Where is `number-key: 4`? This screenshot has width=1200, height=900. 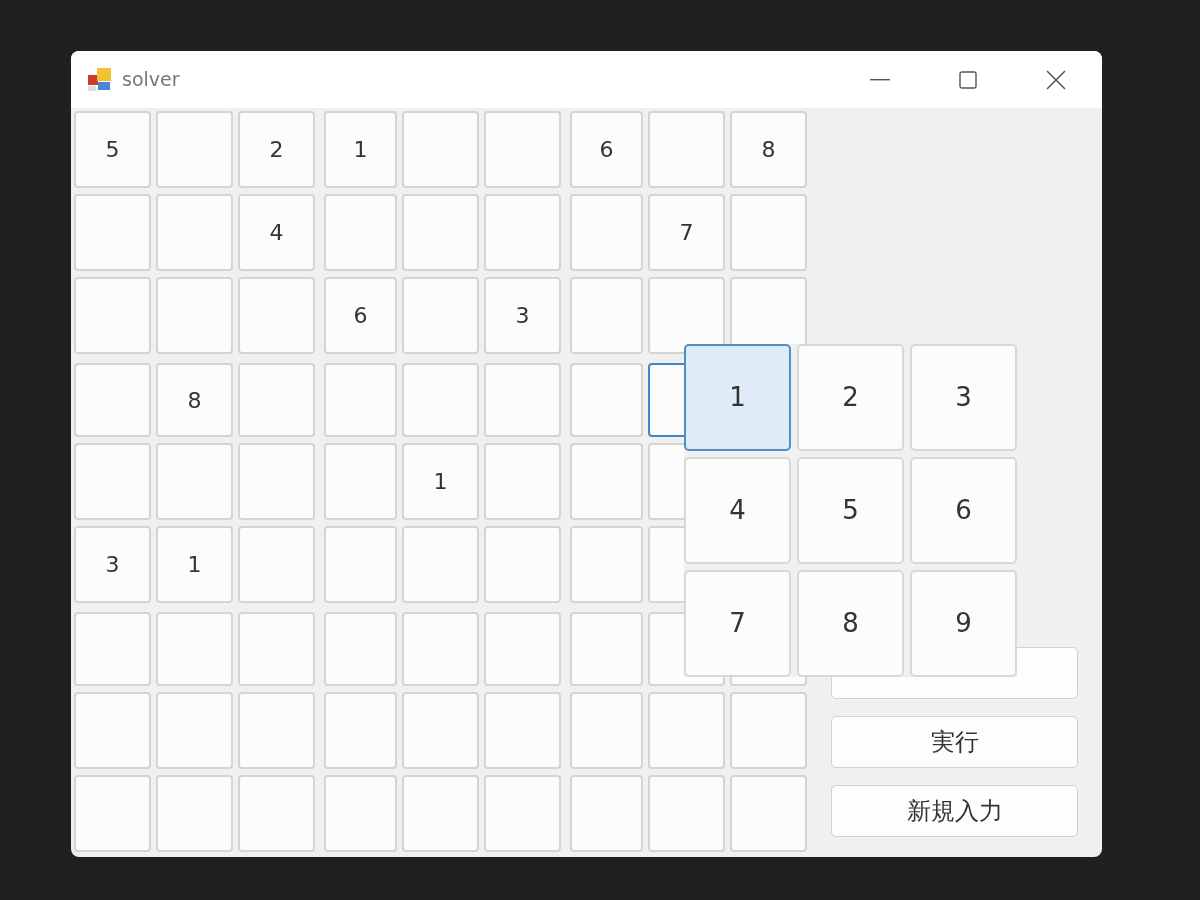 number-key: 4 is located at coordinates (737, 510).